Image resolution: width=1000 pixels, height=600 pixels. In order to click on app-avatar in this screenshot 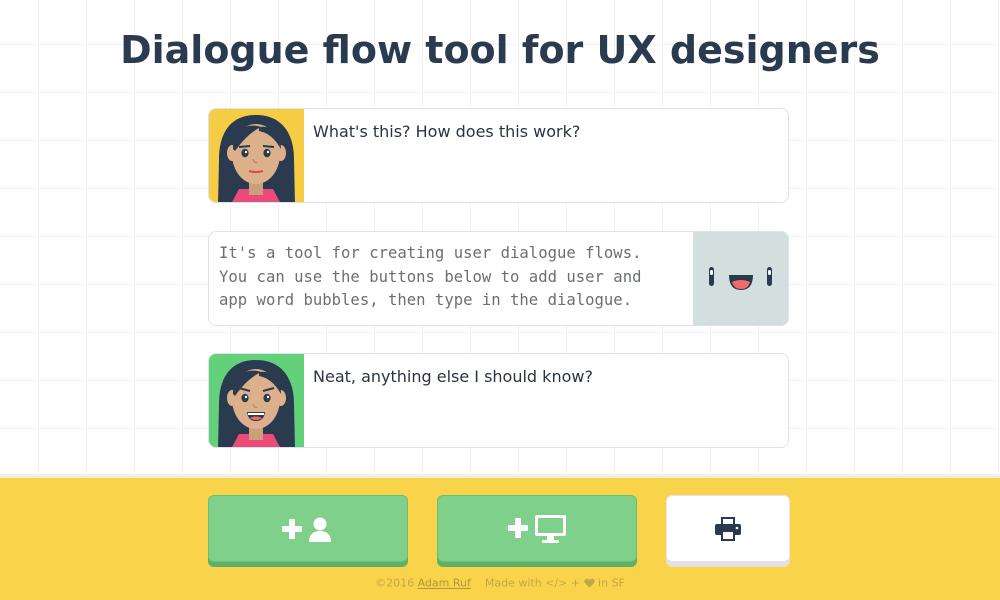, I will do `click(740, 278)`.